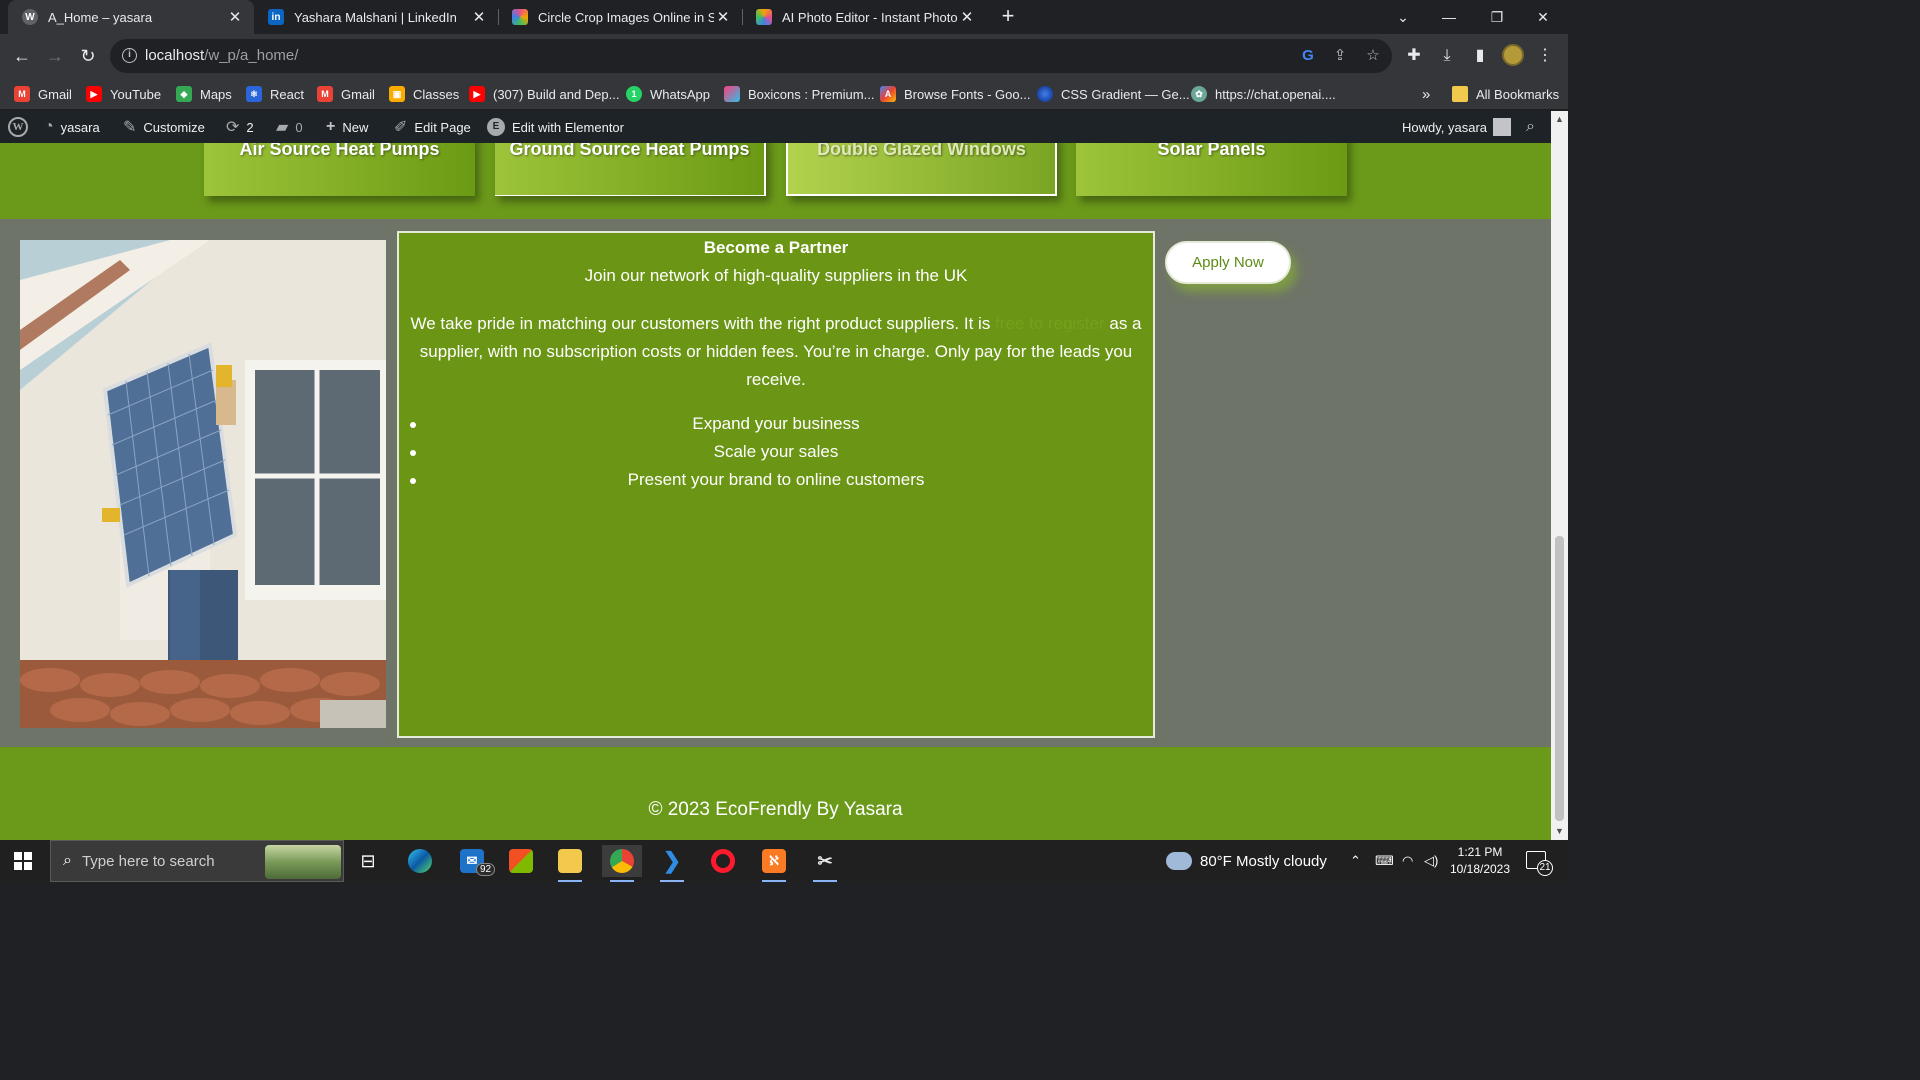 The image size is (1920, 1080). What do you see at coordinates (888, 94) in the screenshot?
I see `google-fonts-icon: A` at bounding box center [888, 94].